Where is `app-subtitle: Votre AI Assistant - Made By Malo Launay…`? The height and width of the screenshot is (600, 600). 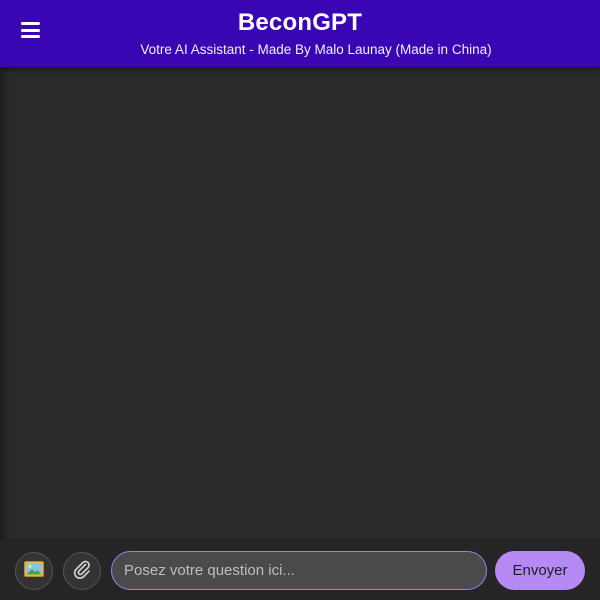
app-subtitle: Votre AI Assistant - Made By Malo Launay… is located at coordinates (316, 49).